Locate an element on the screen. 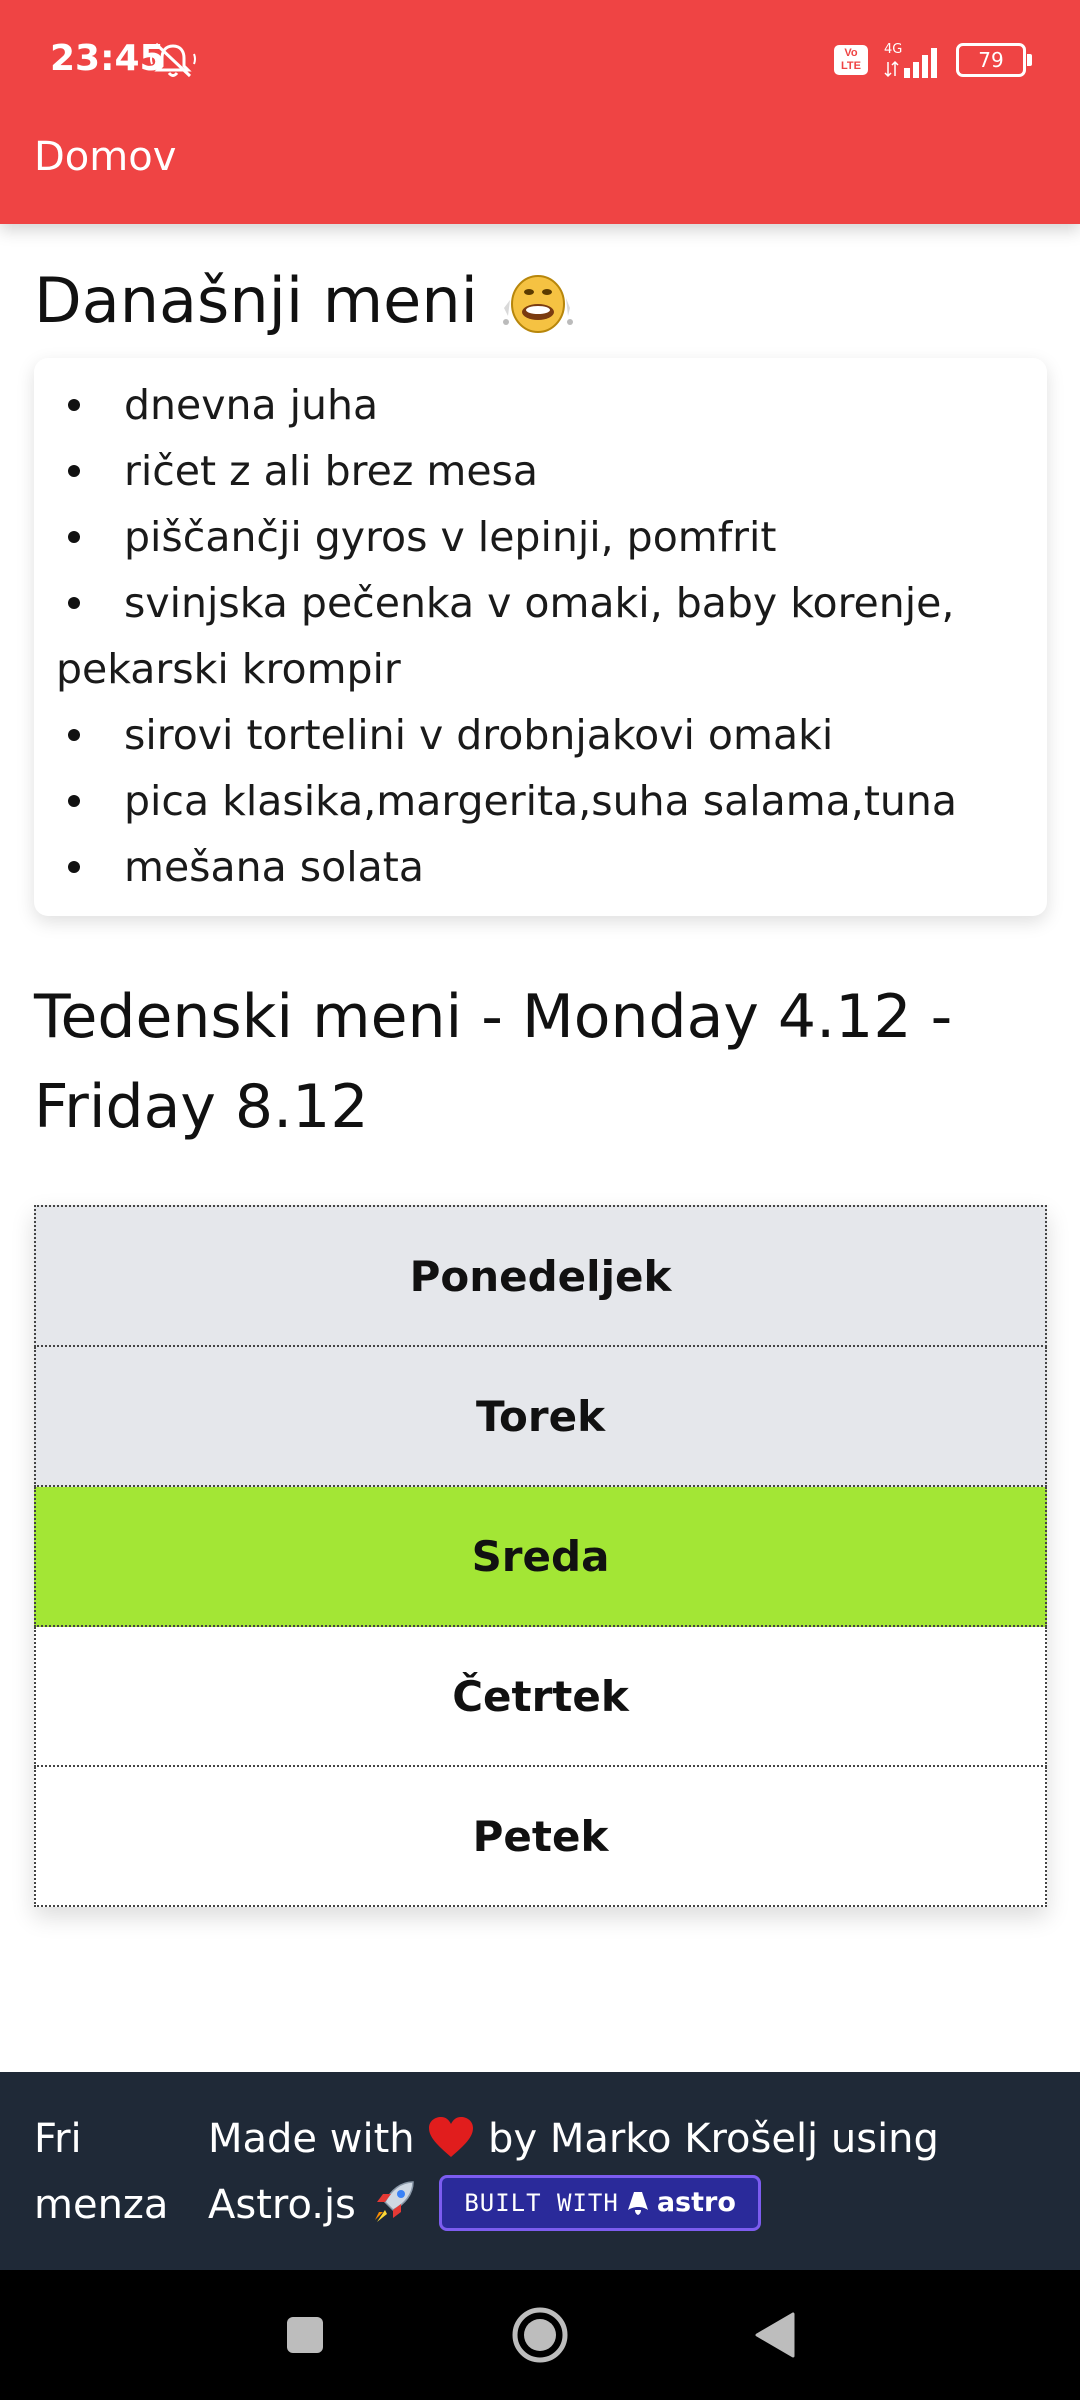  menu-item: piščančji gyros v lepinji, pomfrit is located at coordinates (542, 537).